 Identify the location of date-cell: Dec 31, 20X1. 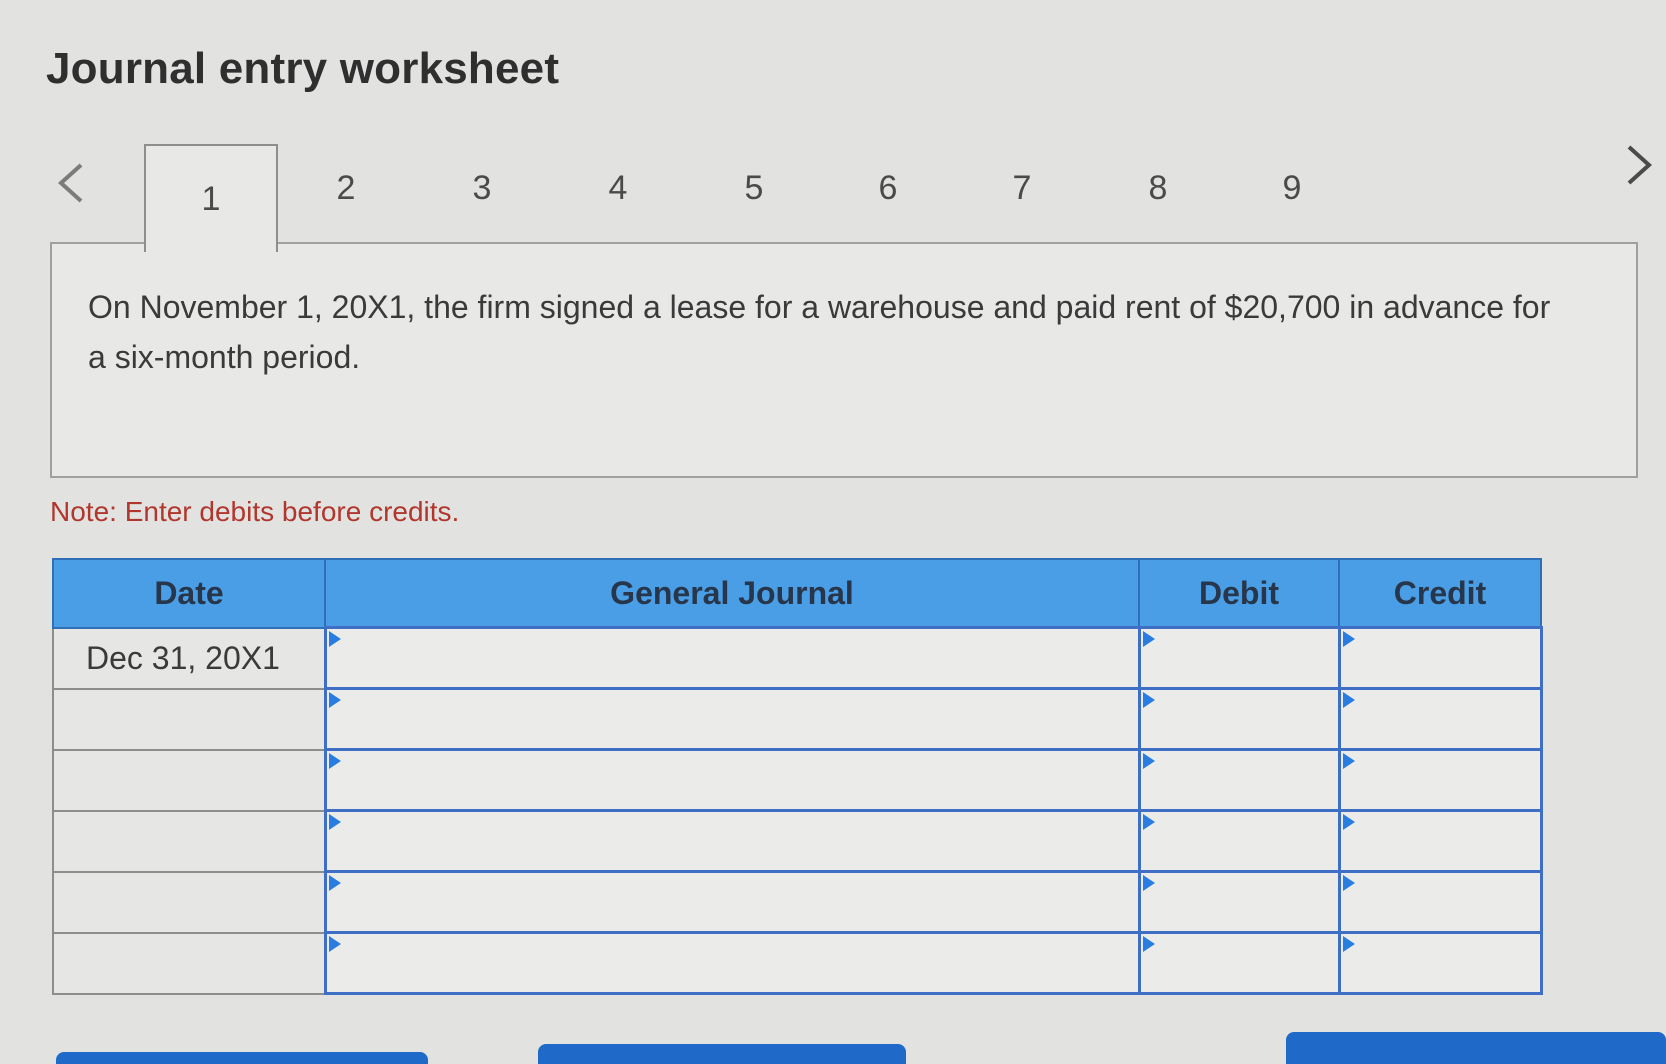
(189, 658).